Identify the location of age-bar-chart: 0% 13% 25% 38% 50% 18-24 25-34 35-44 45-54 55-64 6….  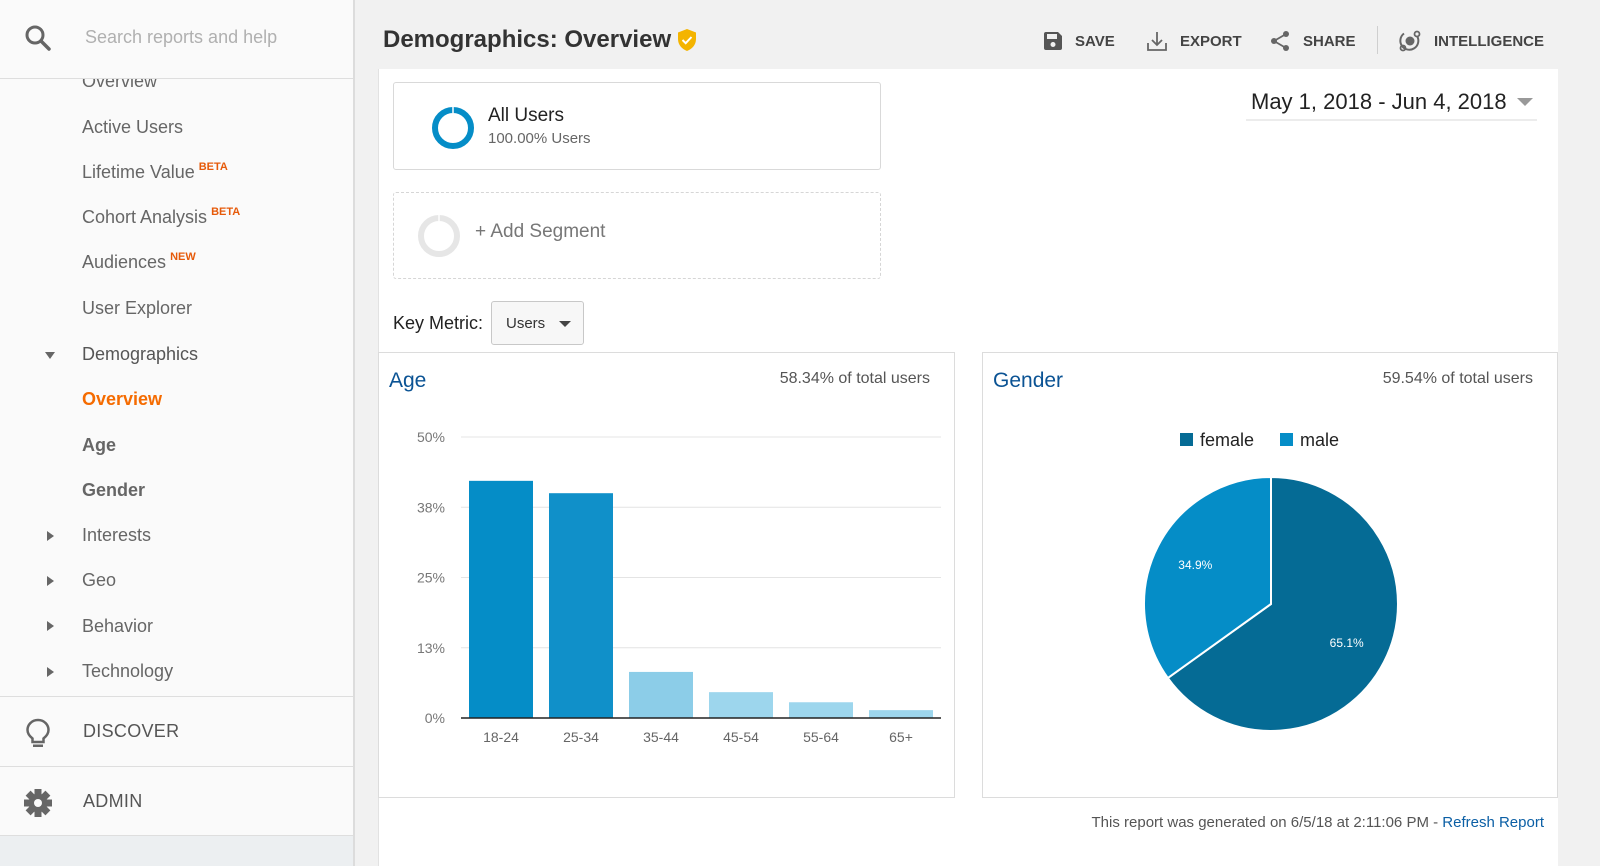
(679, 587).